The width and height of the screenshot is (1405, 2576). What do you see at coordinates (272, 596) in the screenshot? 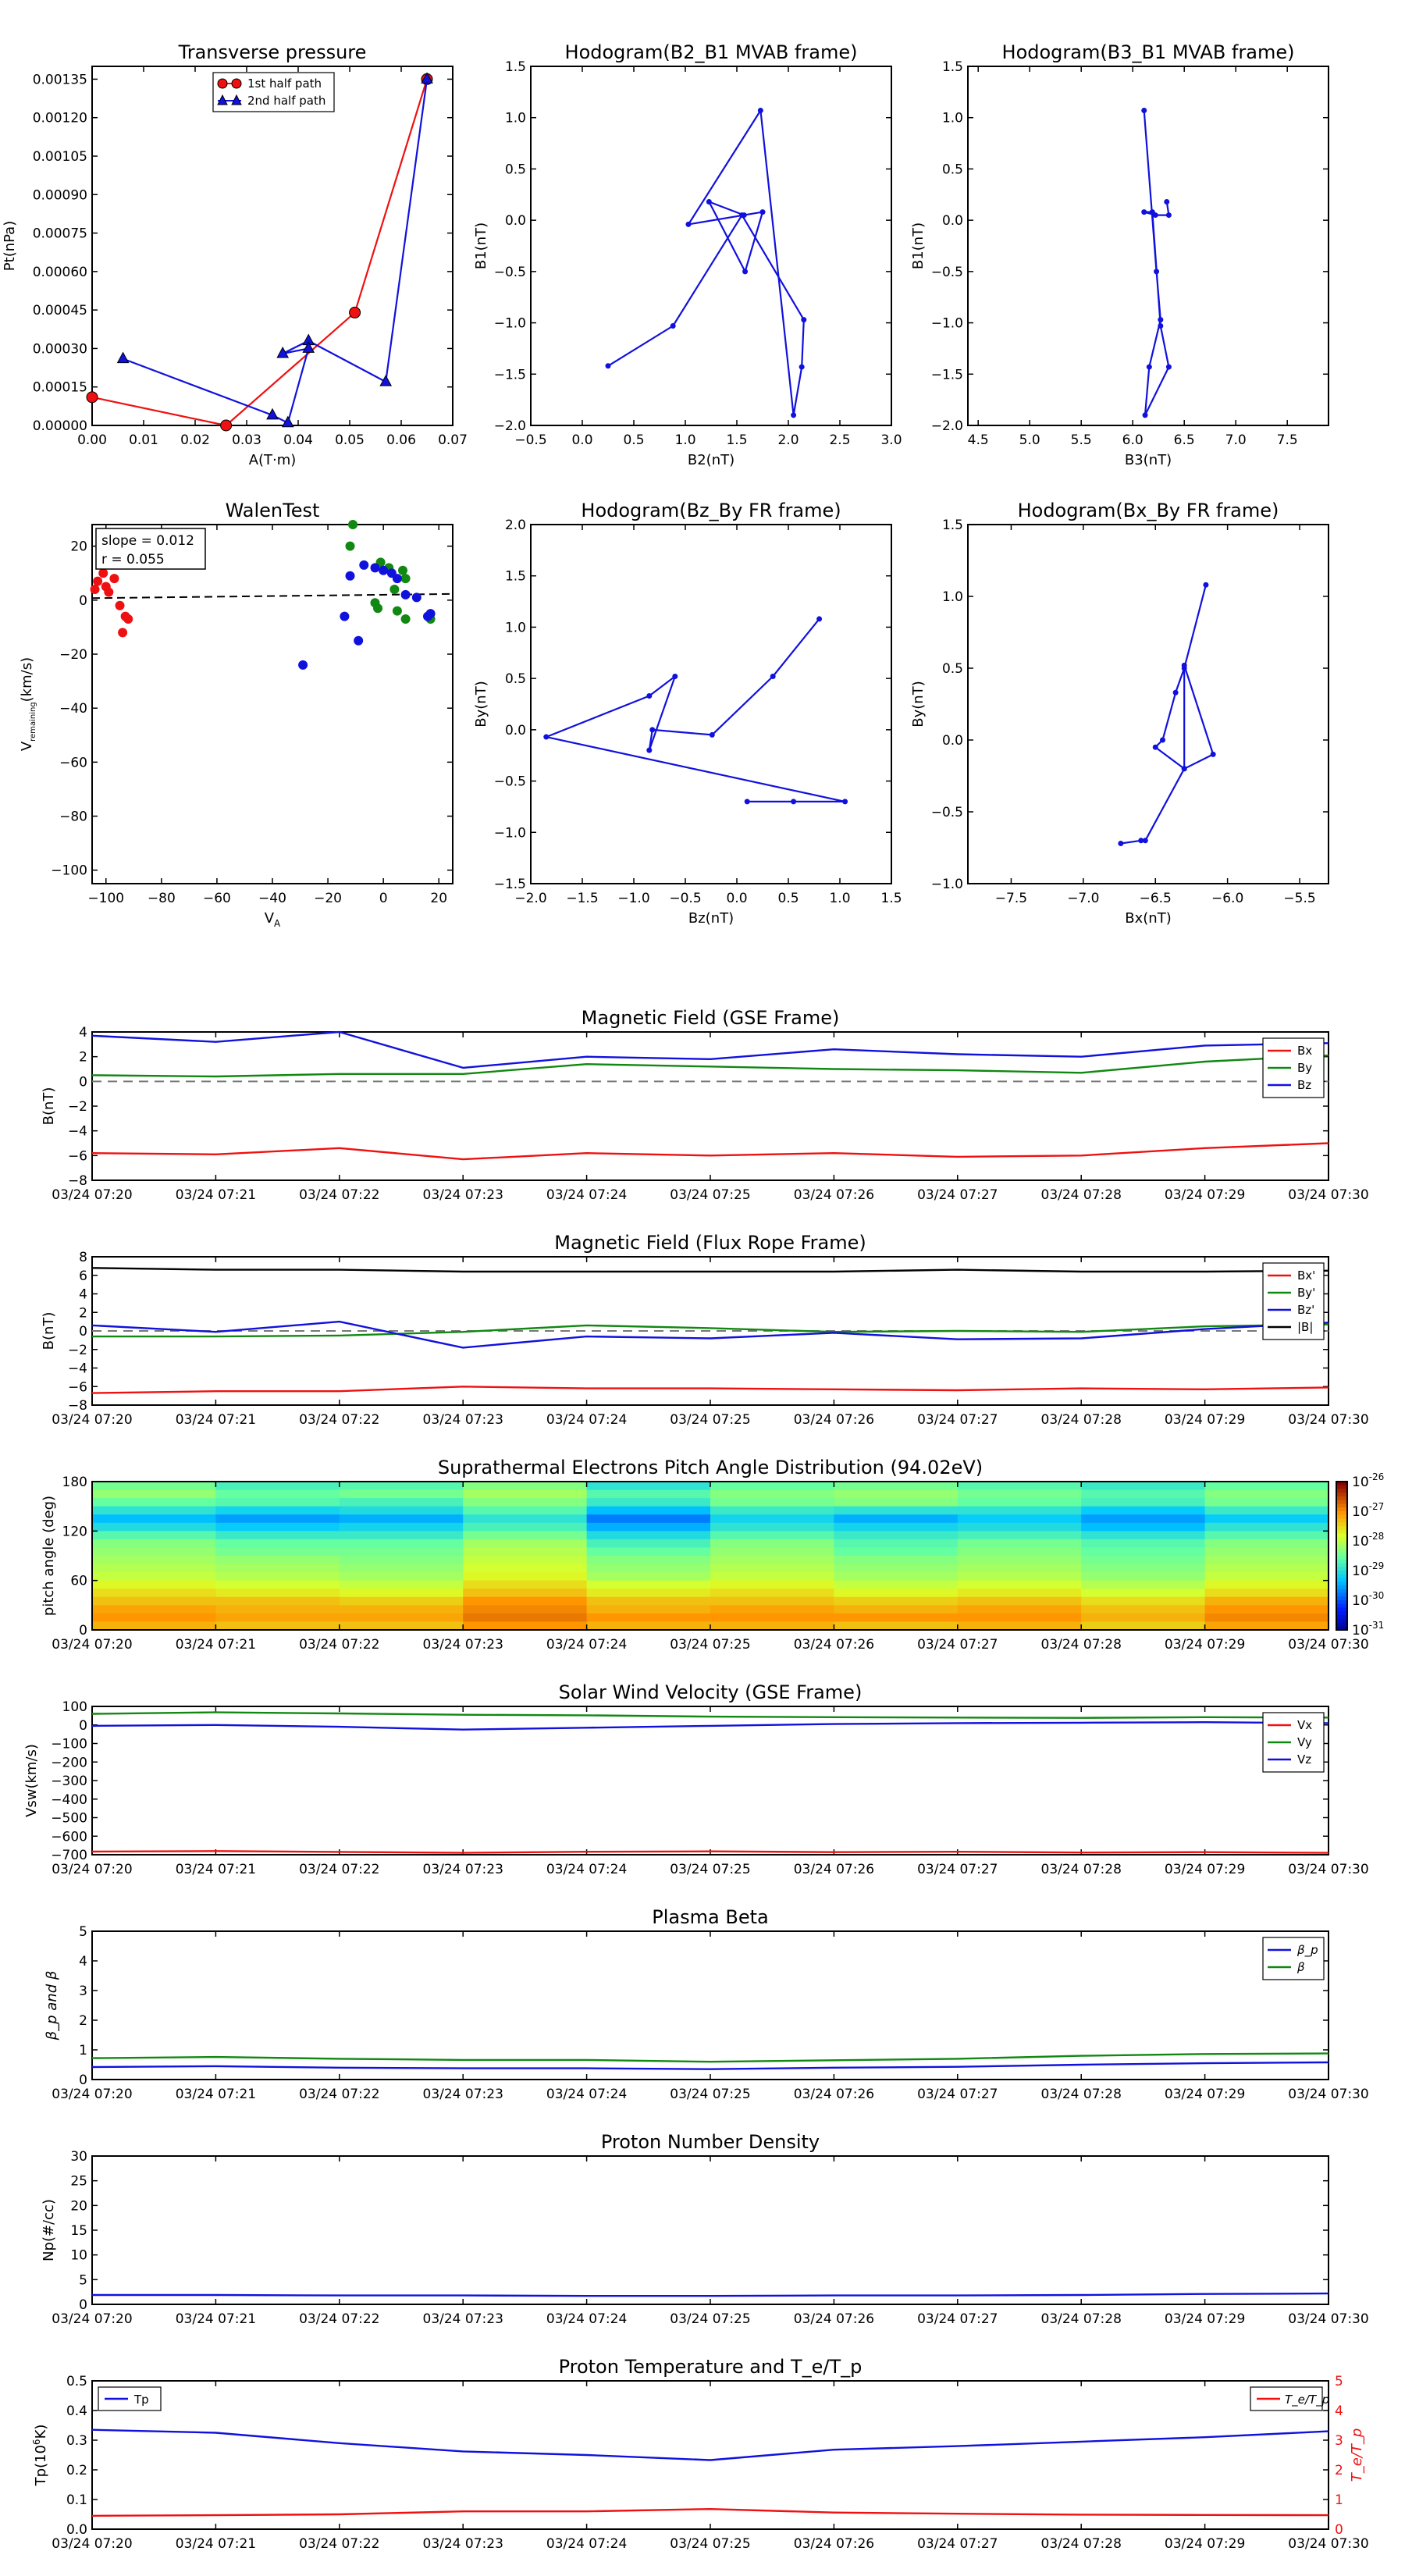
I see `fit-line` at bounding box center [272, 596].